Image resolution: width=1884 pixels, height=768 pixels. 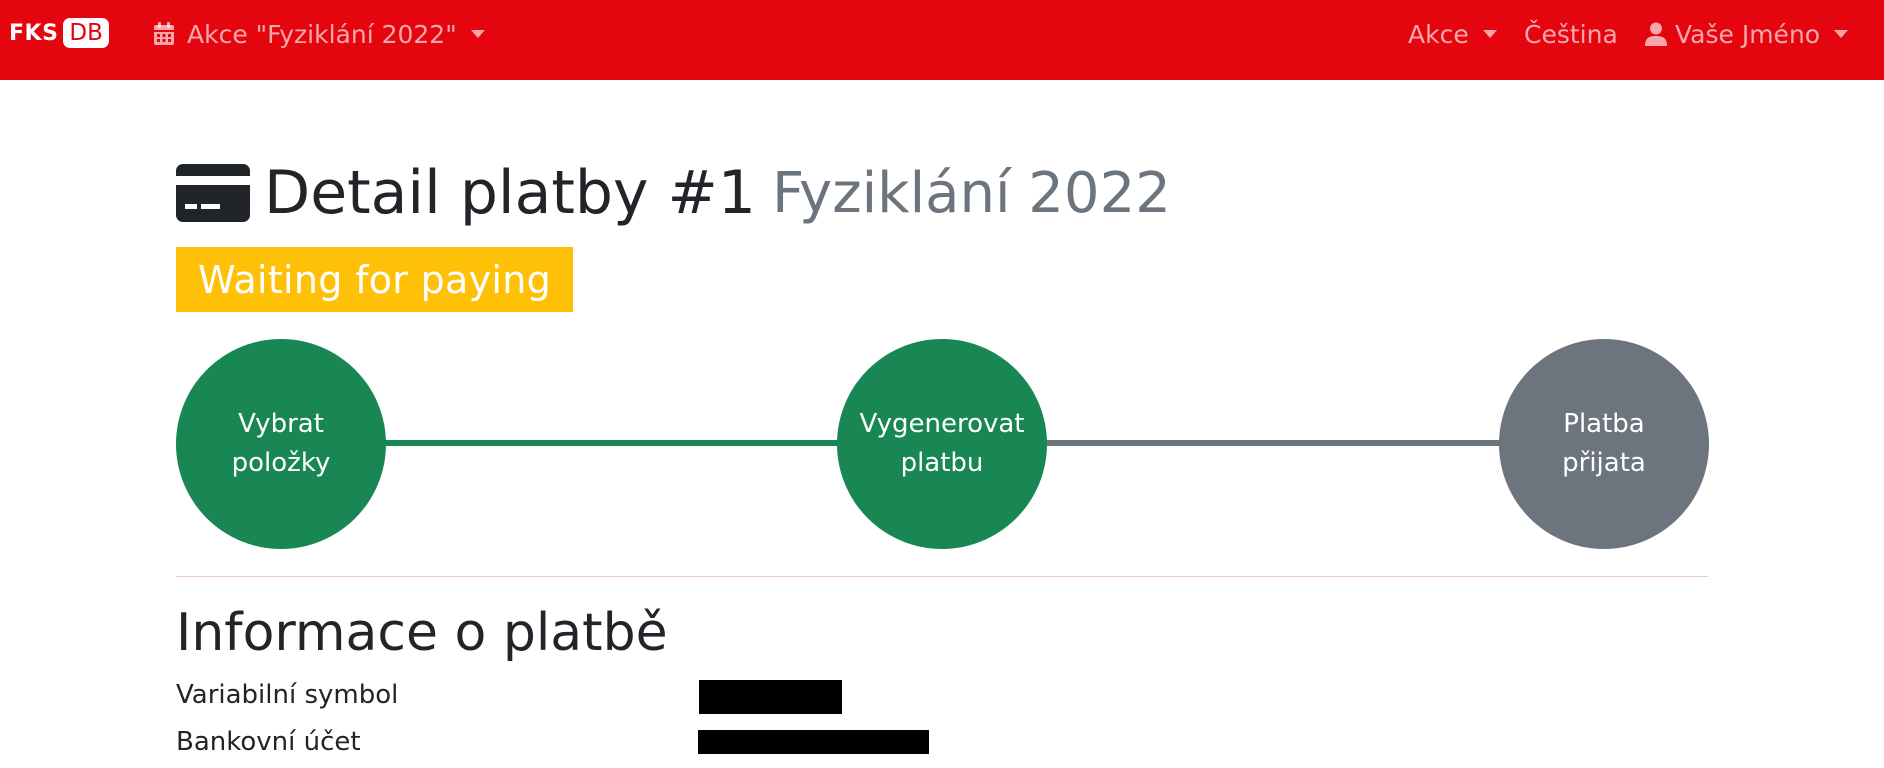 I want to click on step-label: Vygenerovat platbu, so click(x=942, y=443).